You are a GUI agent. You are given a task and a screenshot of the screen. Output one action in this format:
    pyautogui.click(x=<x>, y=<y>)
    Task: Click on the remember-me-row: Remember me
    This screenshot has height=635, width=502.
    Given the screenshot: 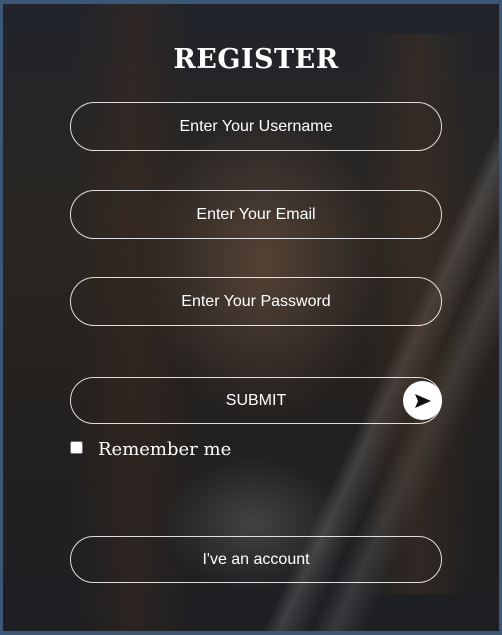 What is the action you would take?
    pyautogui.click(x=151, y=448)
    